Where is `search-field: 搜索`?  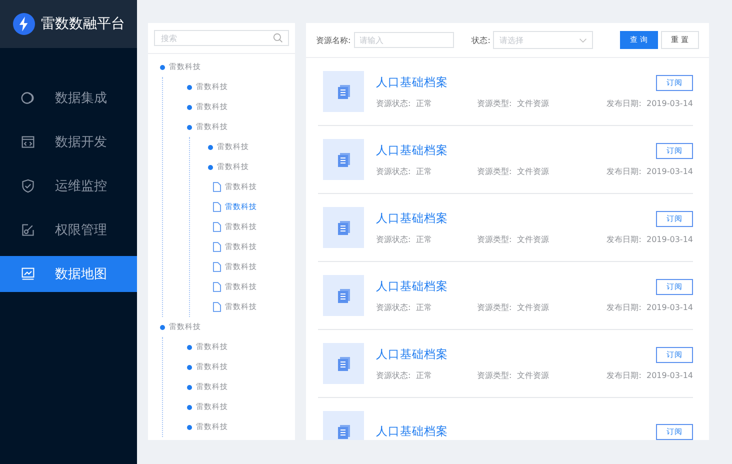 search-field: 搜索 is located at coordinates (221, 38).